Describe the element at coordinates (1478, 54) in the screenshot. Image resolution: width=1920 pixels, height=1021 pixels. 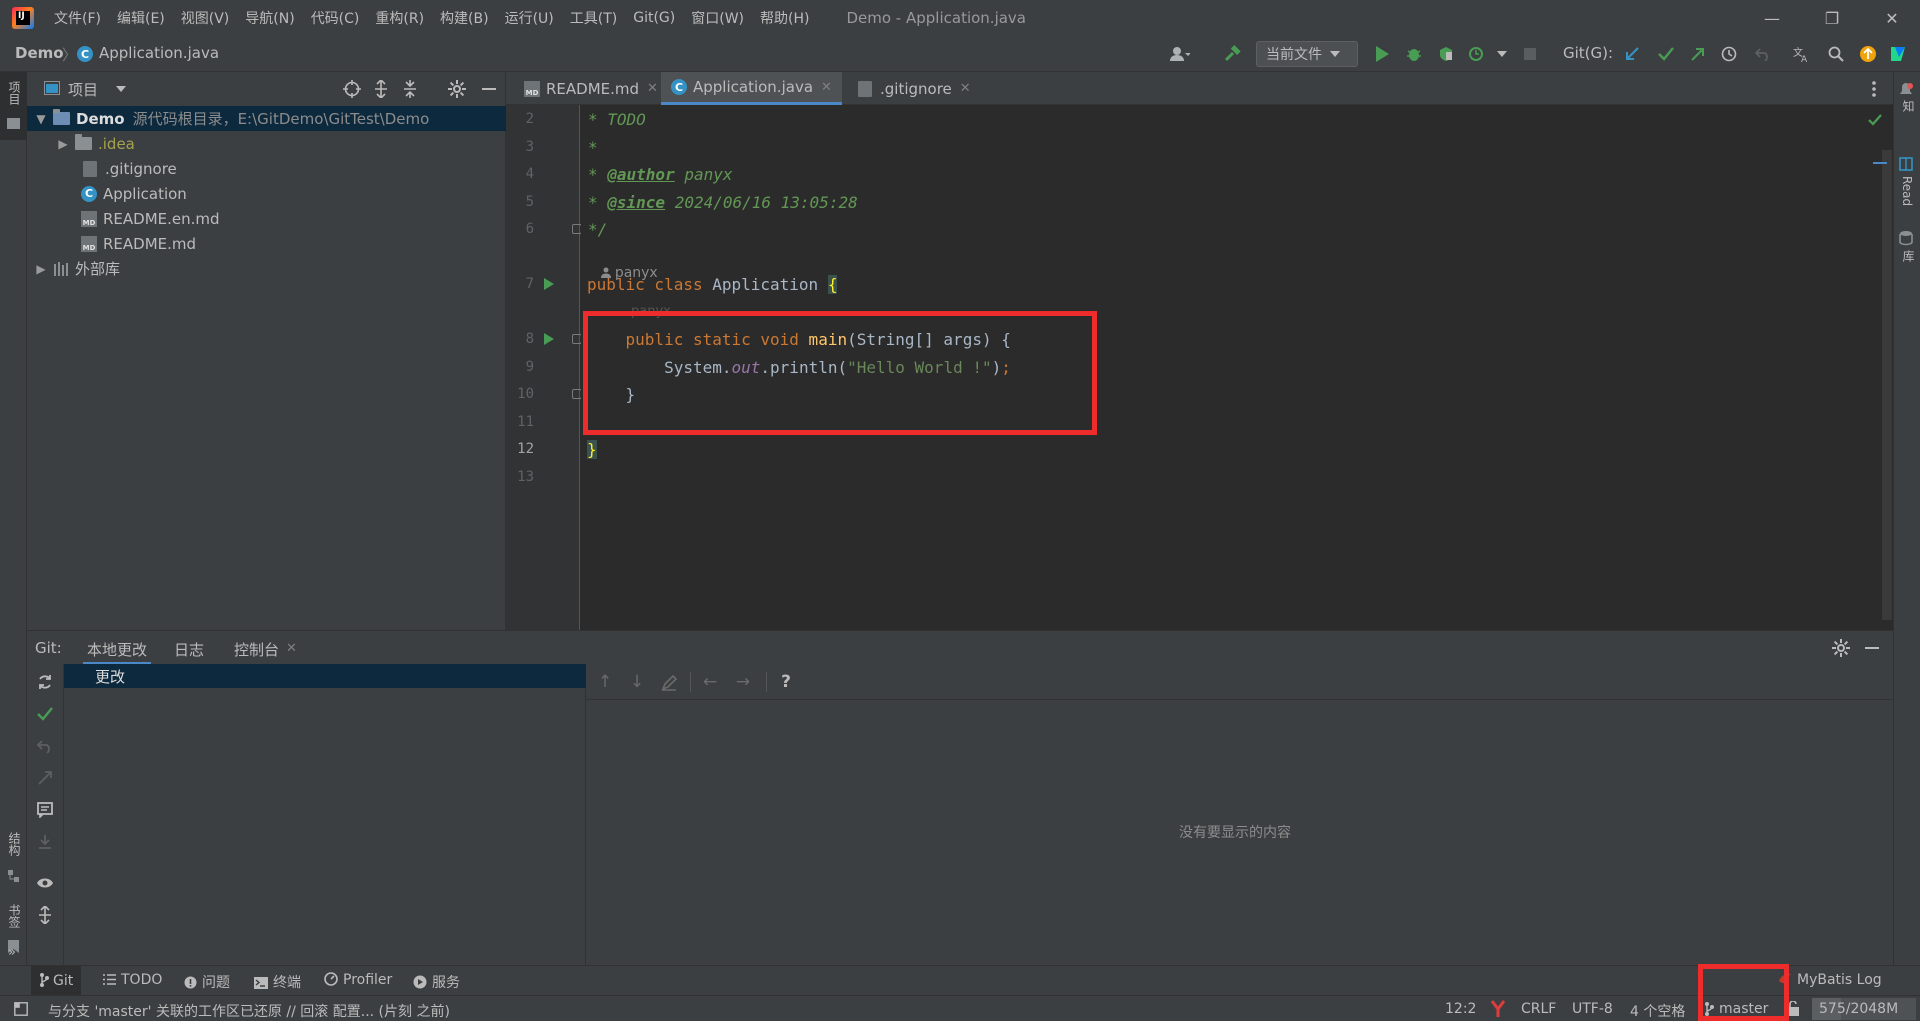
I see `profiler-run-icon` at that location.